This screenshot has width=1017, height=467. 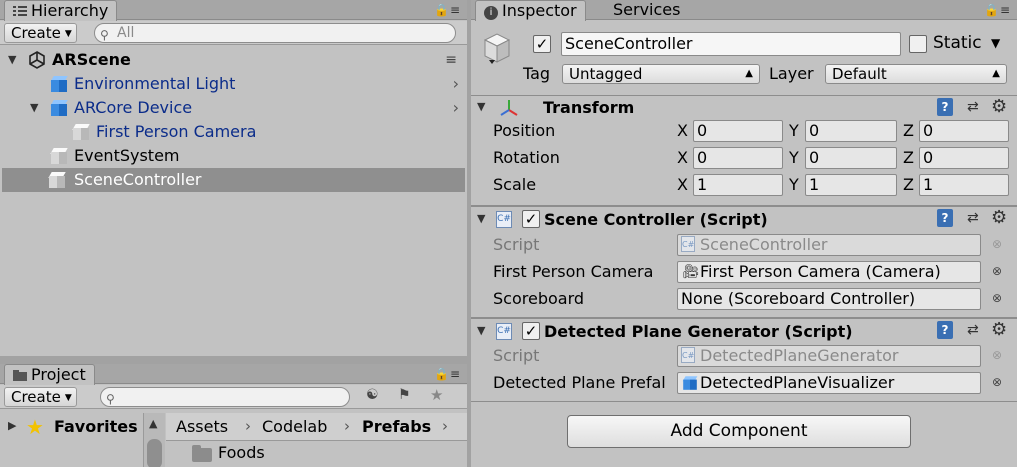 I want to click on position-y-field: 0, so click(x=851, y=131).